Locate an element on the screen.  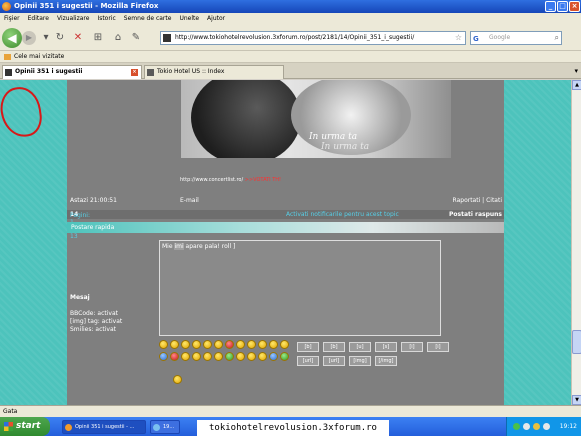
menu-file: Fişier is located at coordinates (12, 19).